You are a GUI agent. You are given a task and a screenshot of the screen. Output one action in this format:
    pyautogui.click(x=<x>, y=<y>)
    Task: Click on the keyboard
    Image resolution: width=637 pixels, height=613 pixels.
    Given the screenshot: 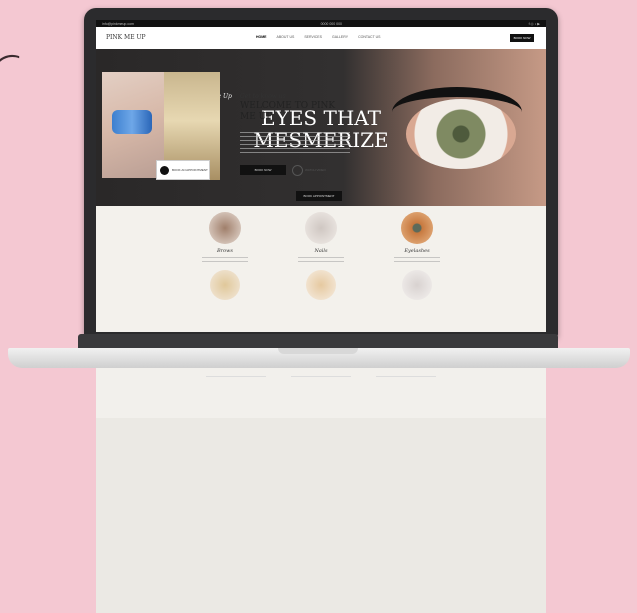 What is the action you would take?
    pyautogui.click(x=318, y=341)
    